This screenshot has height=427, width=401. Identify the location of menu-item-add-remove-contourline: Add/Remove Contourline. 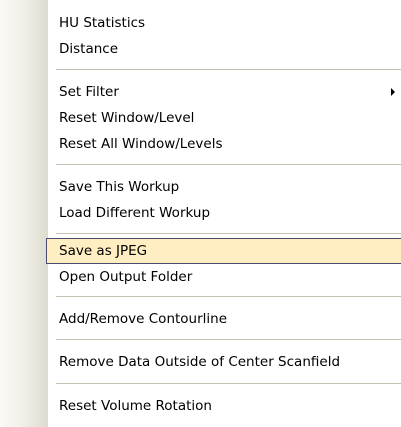
(200, 319).